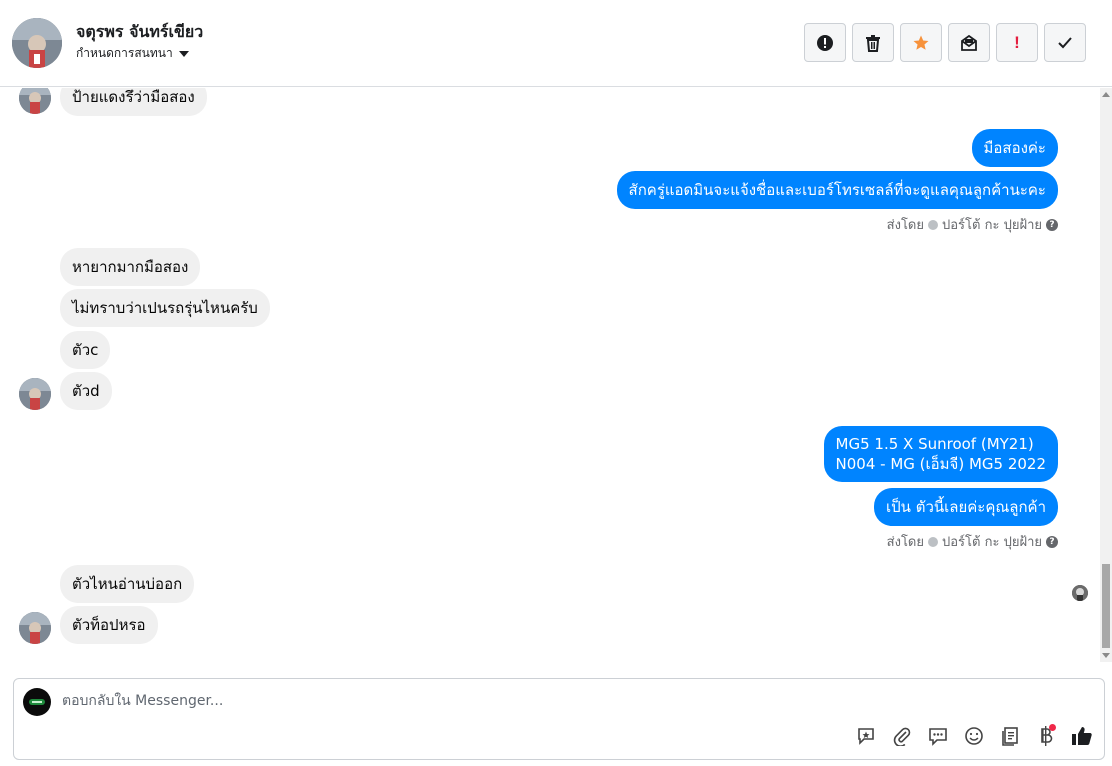  I want to click on attach-file-button, so click(902, 736).